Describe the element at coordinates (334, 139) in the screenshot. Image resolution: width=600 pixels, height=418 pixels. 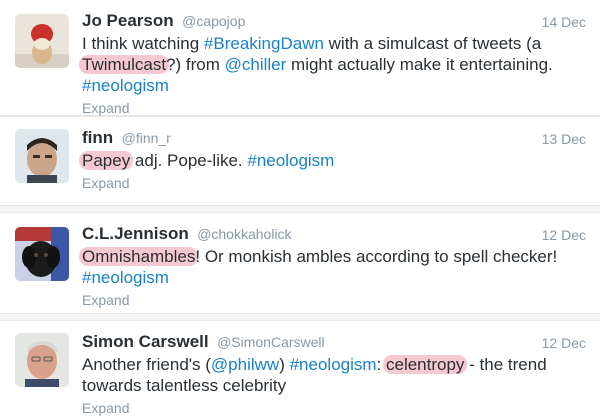
I see `tweet-header: finn @finn_r 13 Dec` at that location.